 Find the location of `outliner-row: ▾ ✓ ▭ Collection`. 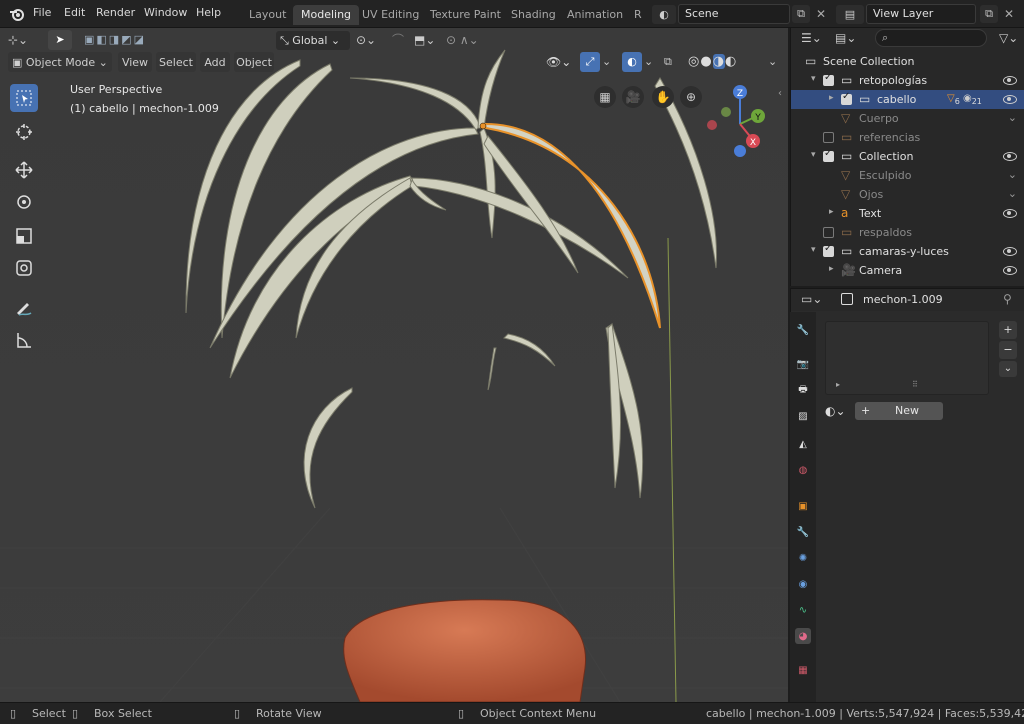

outliner-row: ▾ ✓ ▭ Collection is located at coordinates (907, 156).